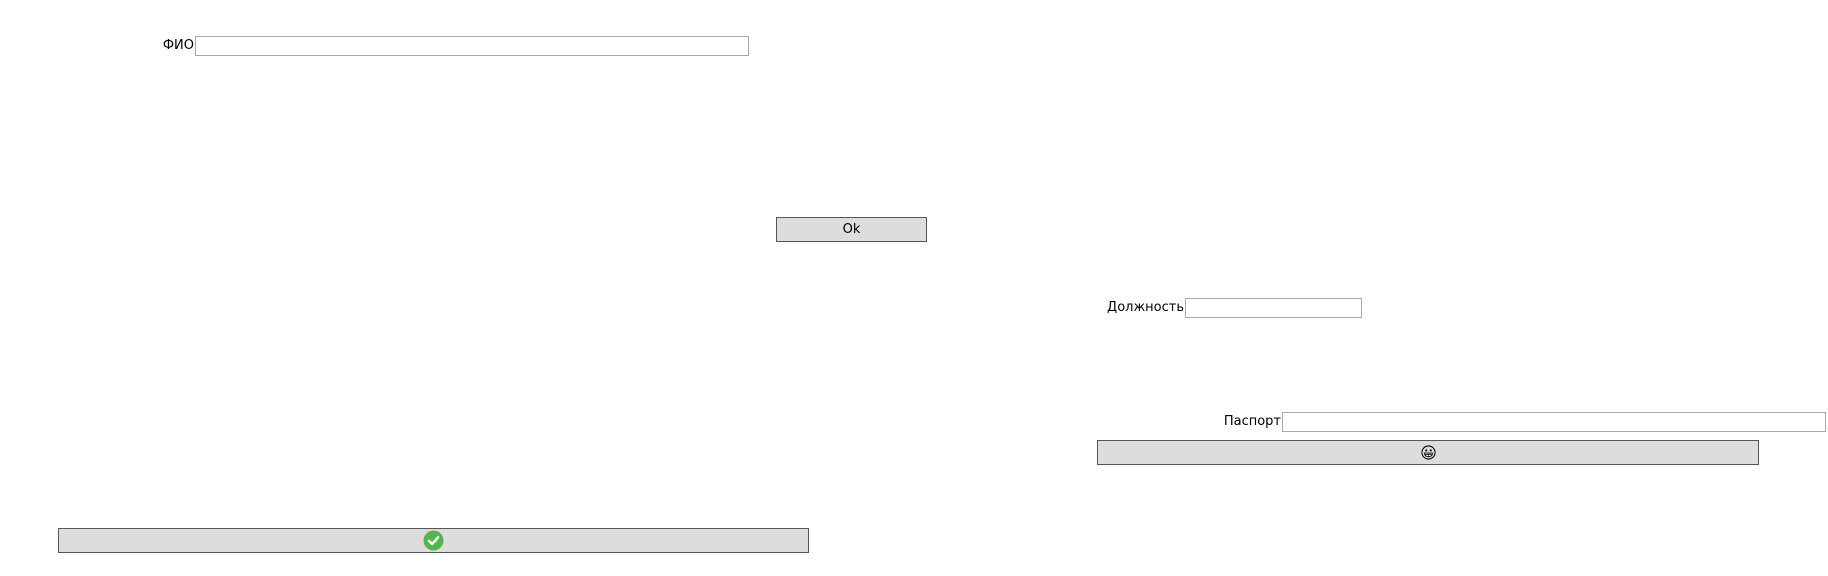  I want to click on emoji-button, so click(1428, 452).